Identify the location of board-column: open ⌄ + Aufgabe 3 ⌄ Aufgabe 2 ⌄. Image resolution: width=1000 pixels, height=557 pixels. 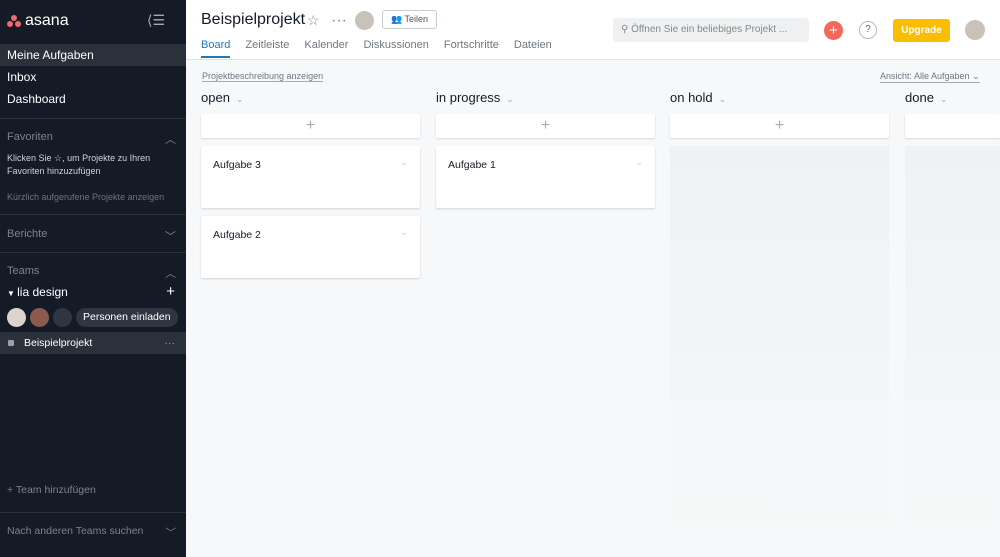
(310, 184).